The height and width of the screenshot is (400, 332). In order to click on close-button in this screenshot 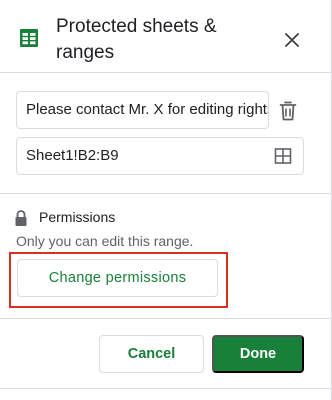, I will do `click(292, 40)`.